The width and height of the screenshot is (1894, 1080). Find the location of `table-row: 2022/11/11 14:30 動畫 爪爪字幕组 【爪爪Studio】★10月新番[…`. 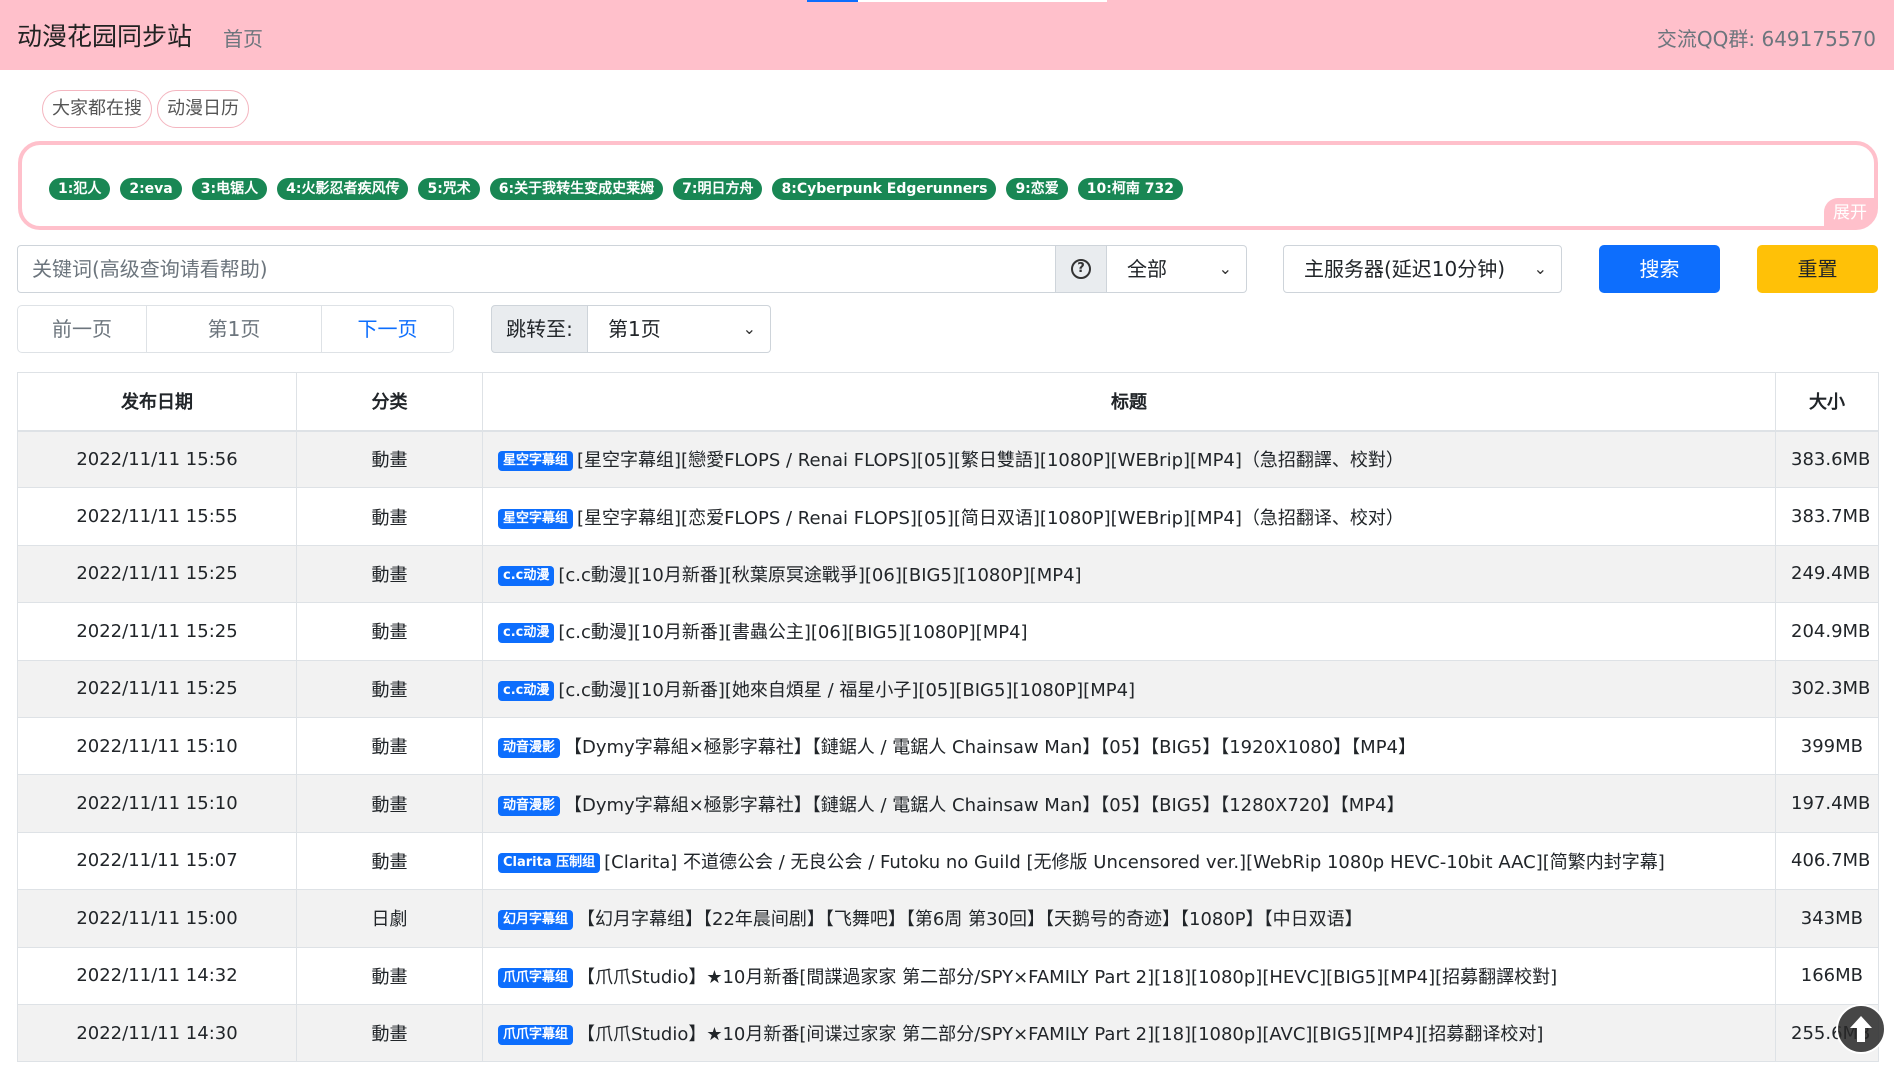

table-row: 2022/11/11 14:30 動畫 爪爪字幕组 【爪爪Studio】★10月新番[… is located at coordinates (948, 1033).